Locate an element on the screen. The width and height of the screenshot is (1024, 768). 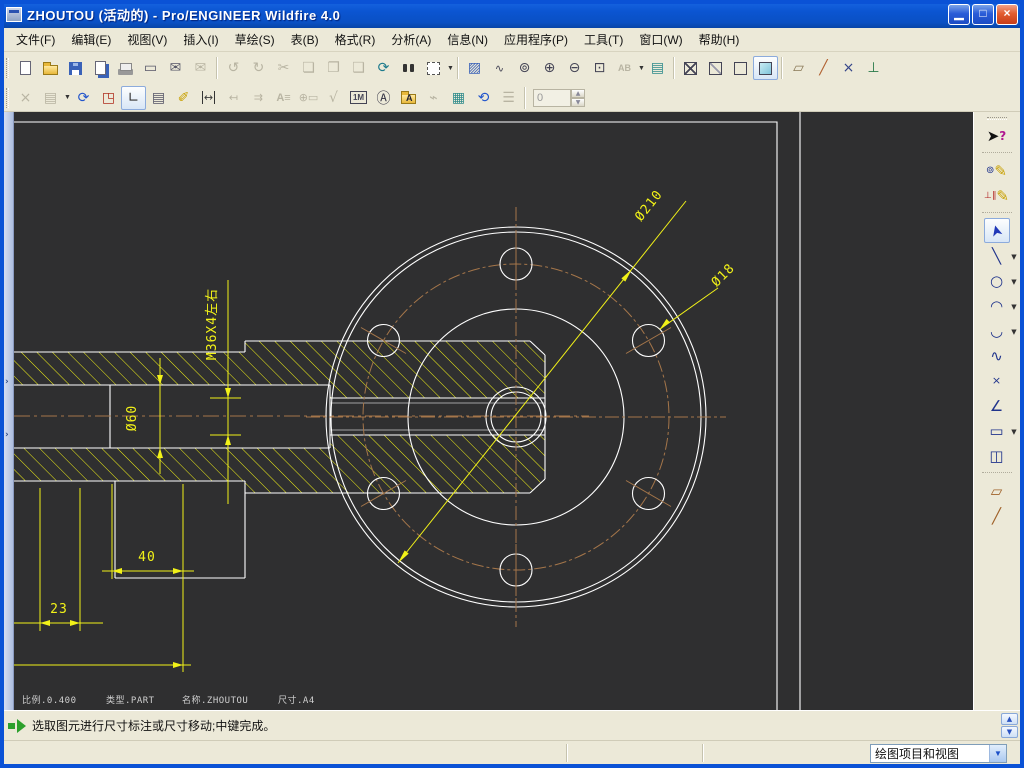
message-scroll-up: ▲ is located at coordinates (1009, 719).